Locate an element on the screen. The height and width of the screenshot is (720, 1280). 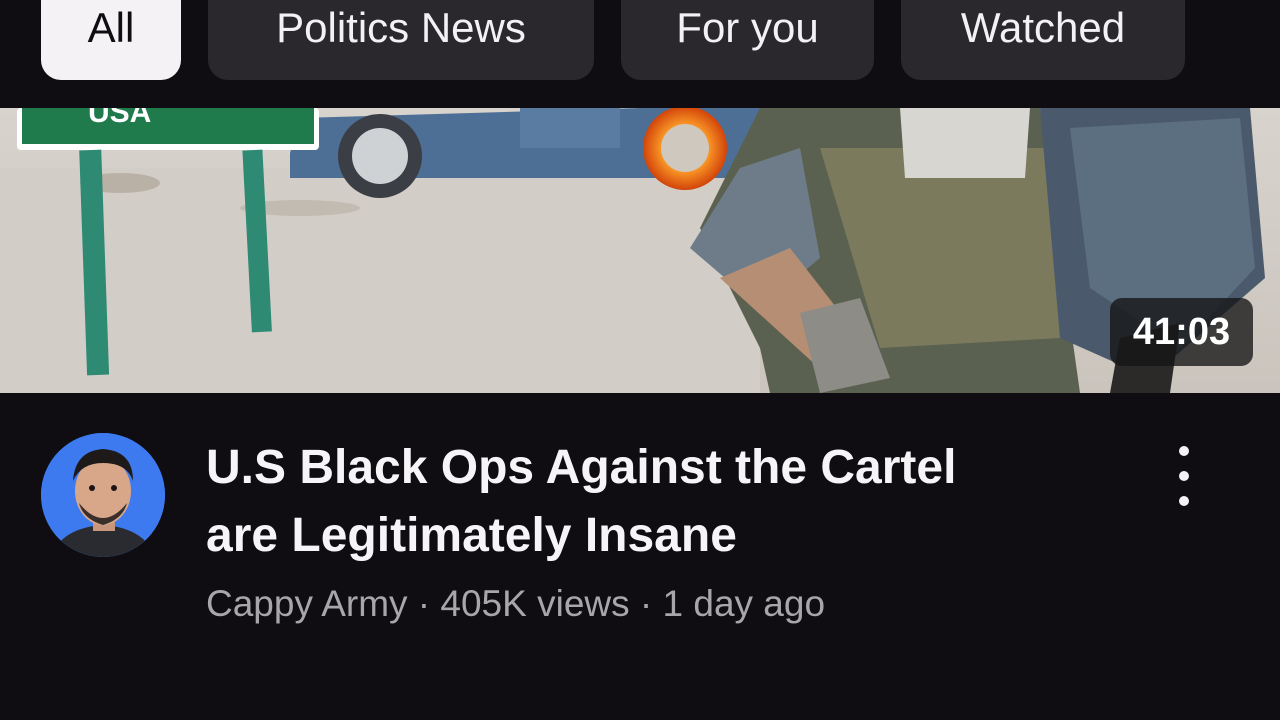
upload-age: 1 day ago is located at coordinates (744, 603).